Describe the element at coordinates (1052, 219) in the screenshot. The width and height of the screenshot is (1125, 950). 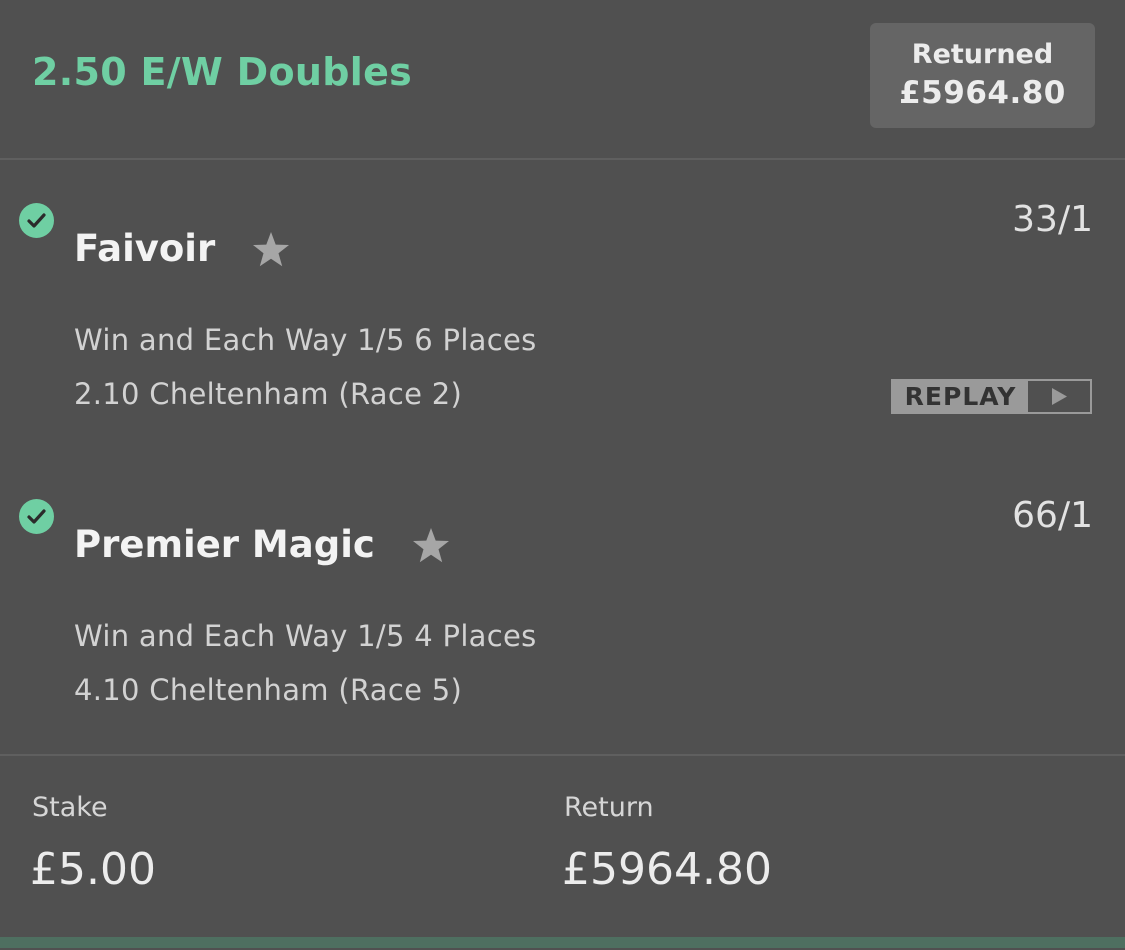
I see `selection-odds: 33/1` at that location.